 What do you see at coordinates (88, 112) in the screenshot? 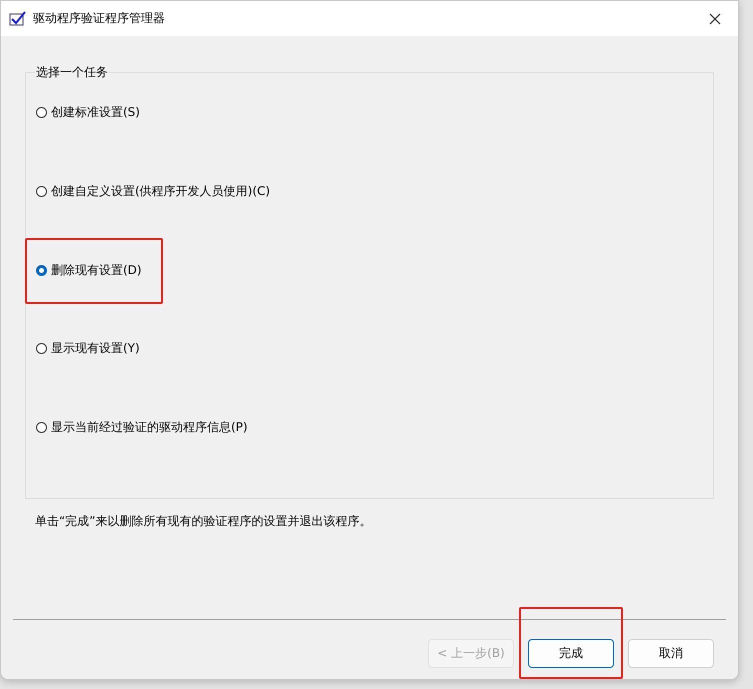
I see `radio-option: 创建标准设置(S)` at bounding box center [88, 112].